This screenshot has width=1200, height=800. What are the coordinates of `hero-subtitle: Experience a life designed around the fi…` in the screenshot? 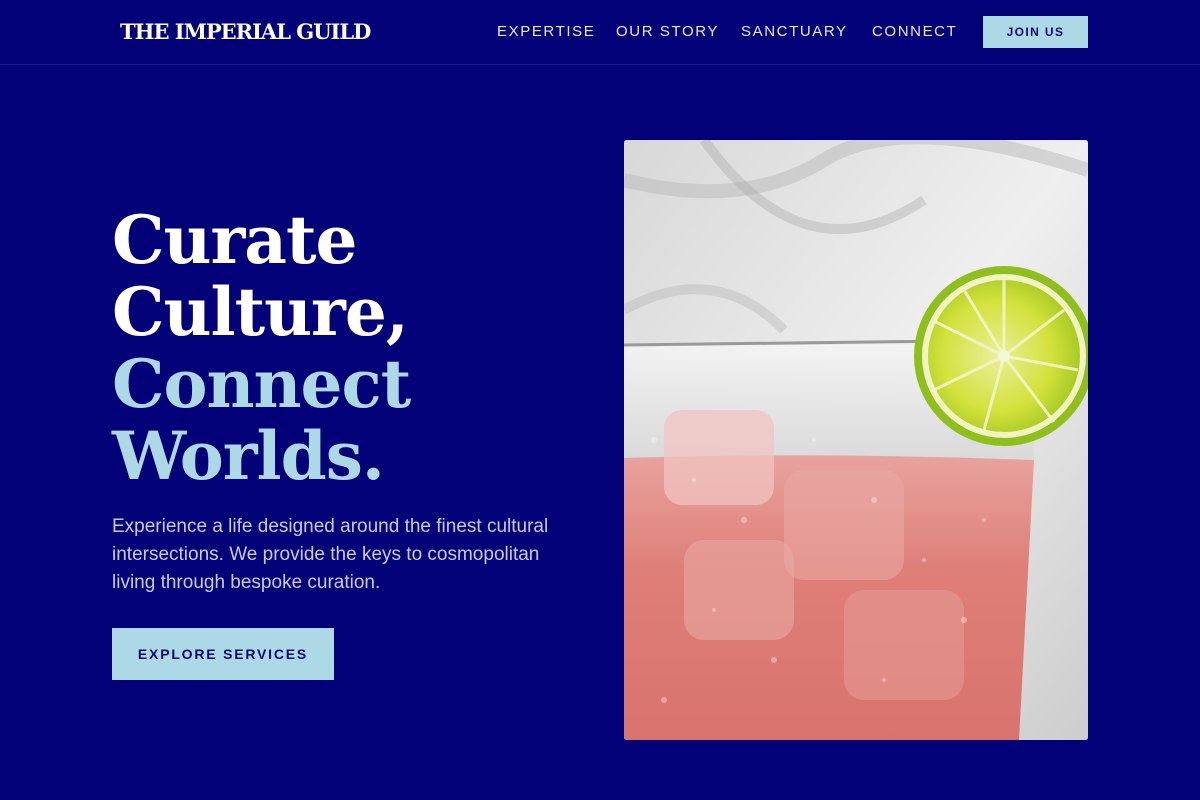 It's located at (330, 554).